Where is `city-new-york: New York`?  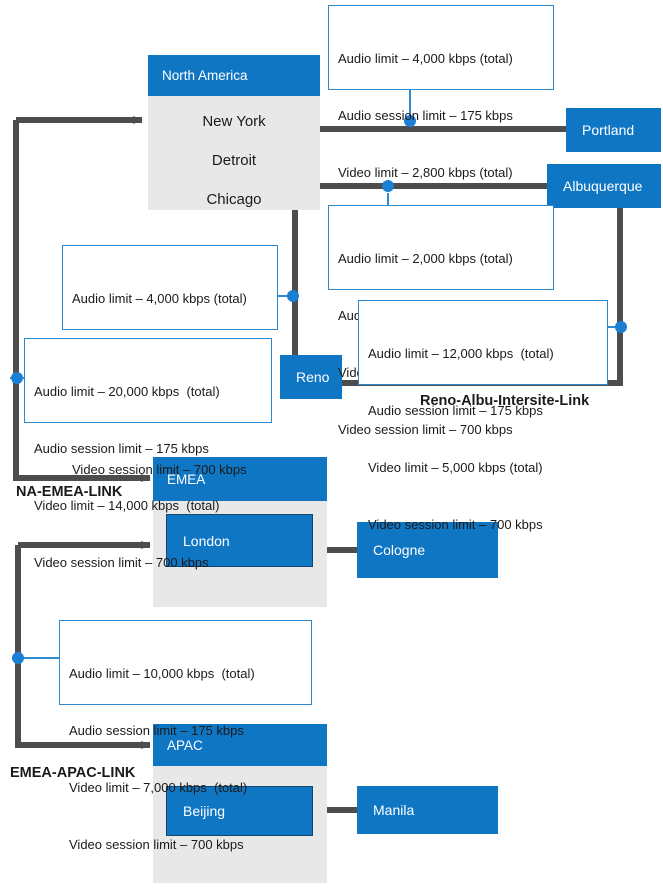 city-new-york: New York is located at coordinates (234, 121).